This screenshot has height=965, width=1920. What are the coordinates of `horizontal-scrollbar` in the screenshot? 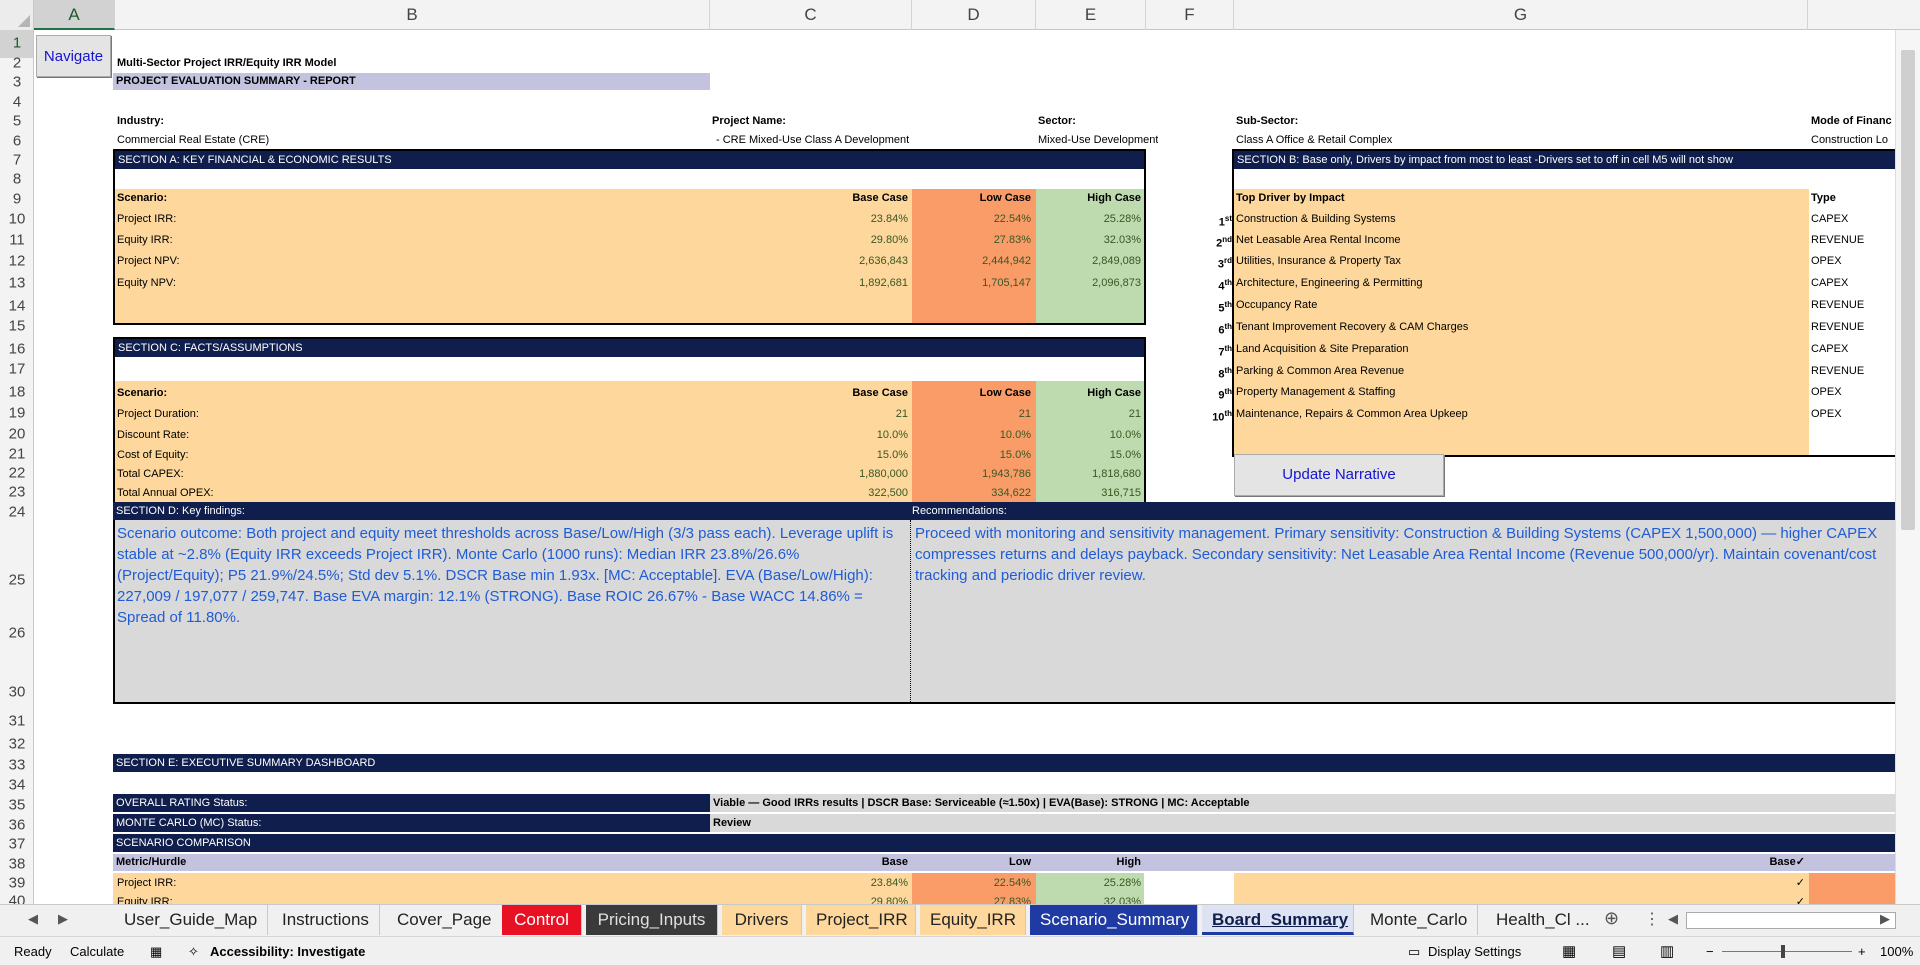 It's located at (1791, 920).